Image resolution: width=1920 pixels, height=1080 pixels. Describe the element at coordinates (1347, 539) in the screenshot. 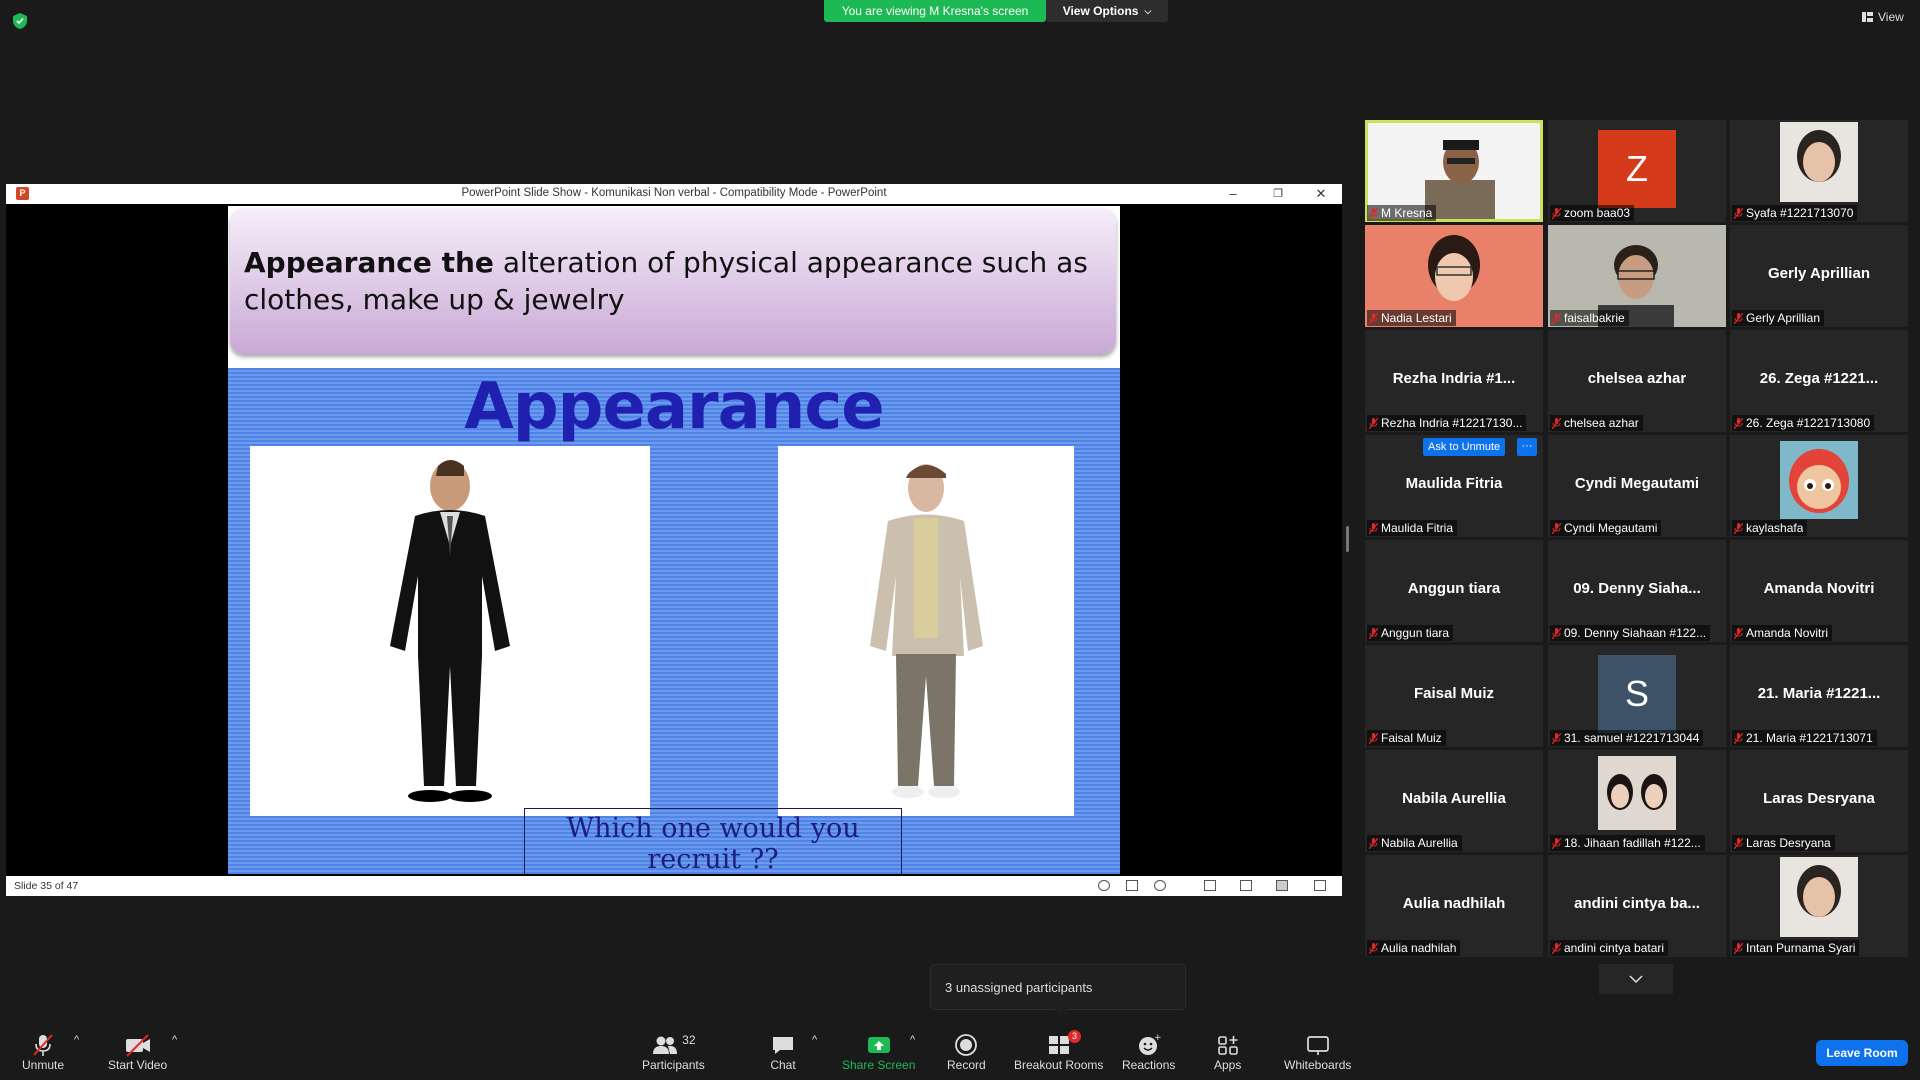

I see `panel-splitter` at that location.